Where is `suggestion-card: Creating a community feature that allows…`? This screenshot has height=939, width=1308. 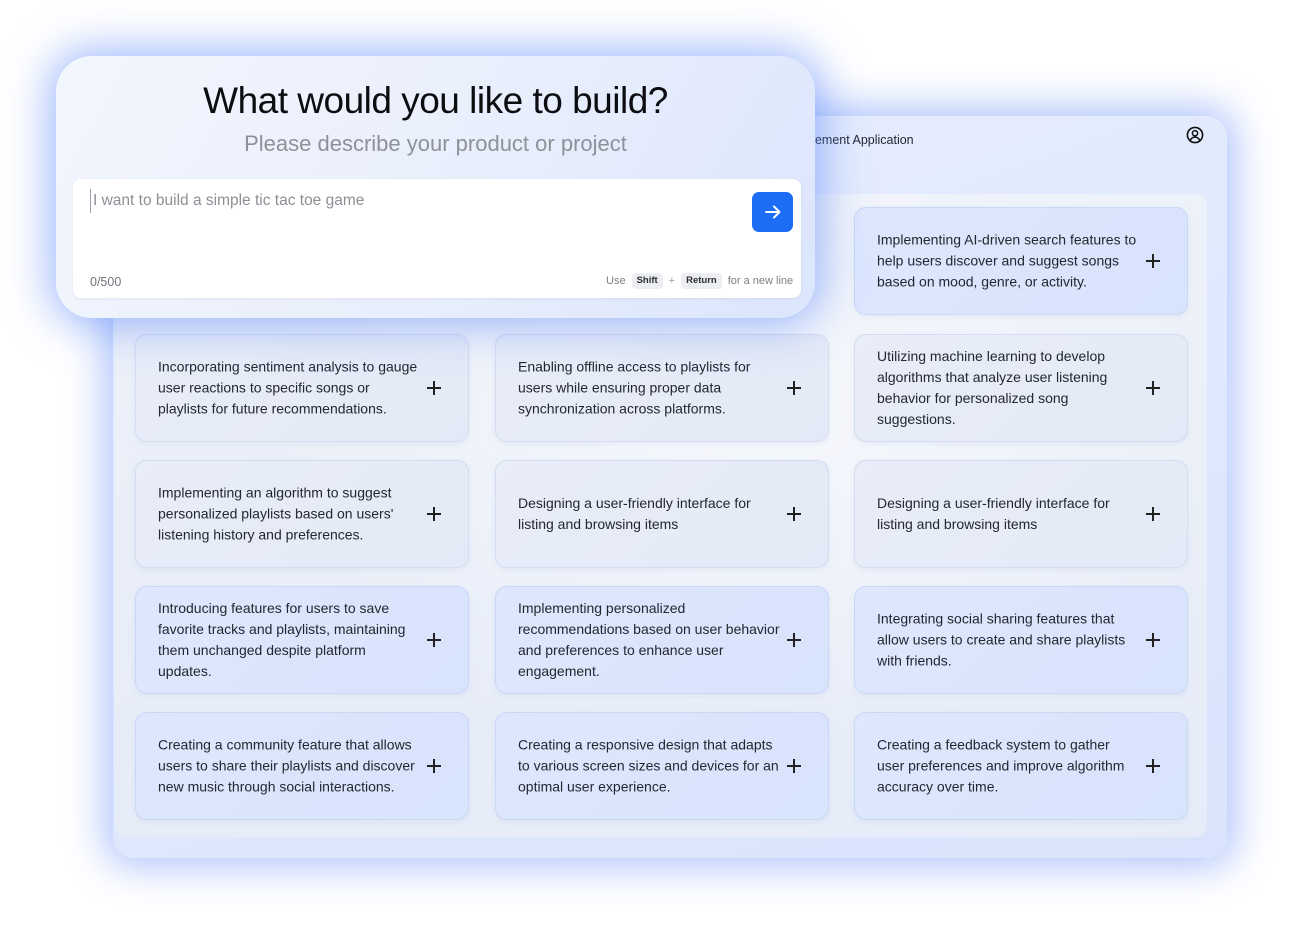 suggestion-card: Creating a community feature that allows… is located at coordinates (302, 766).